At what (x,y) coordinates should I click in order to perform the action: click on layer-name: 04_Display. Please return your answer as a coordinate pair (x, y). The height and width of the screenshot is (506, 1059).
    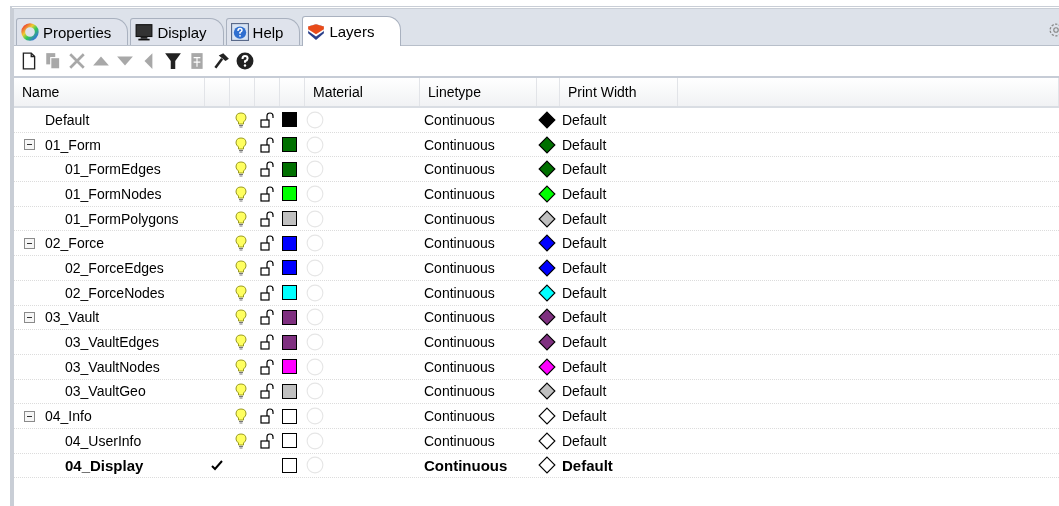
    Looking at the image, I should click on (104, 465).